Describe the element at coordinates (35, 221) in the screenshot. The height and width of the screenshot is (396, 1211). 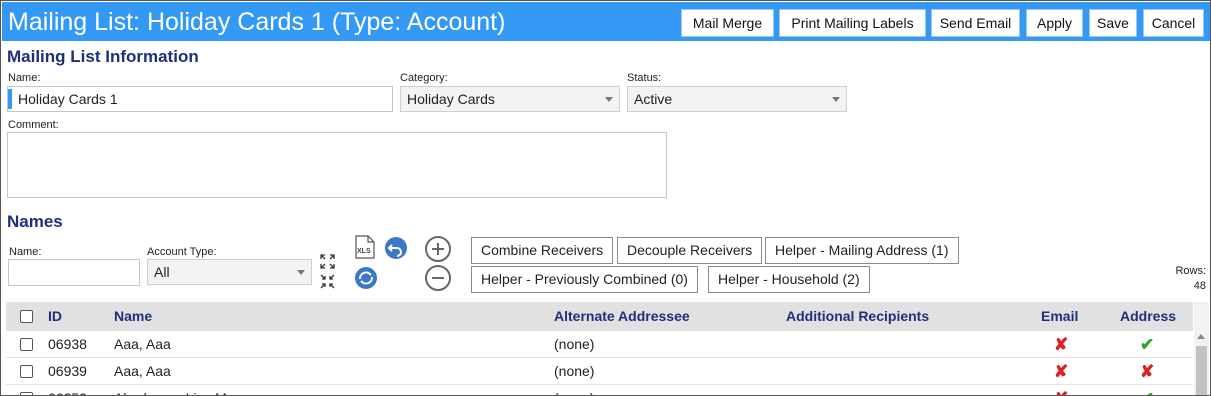
I see `names-heading: Names` at that location.